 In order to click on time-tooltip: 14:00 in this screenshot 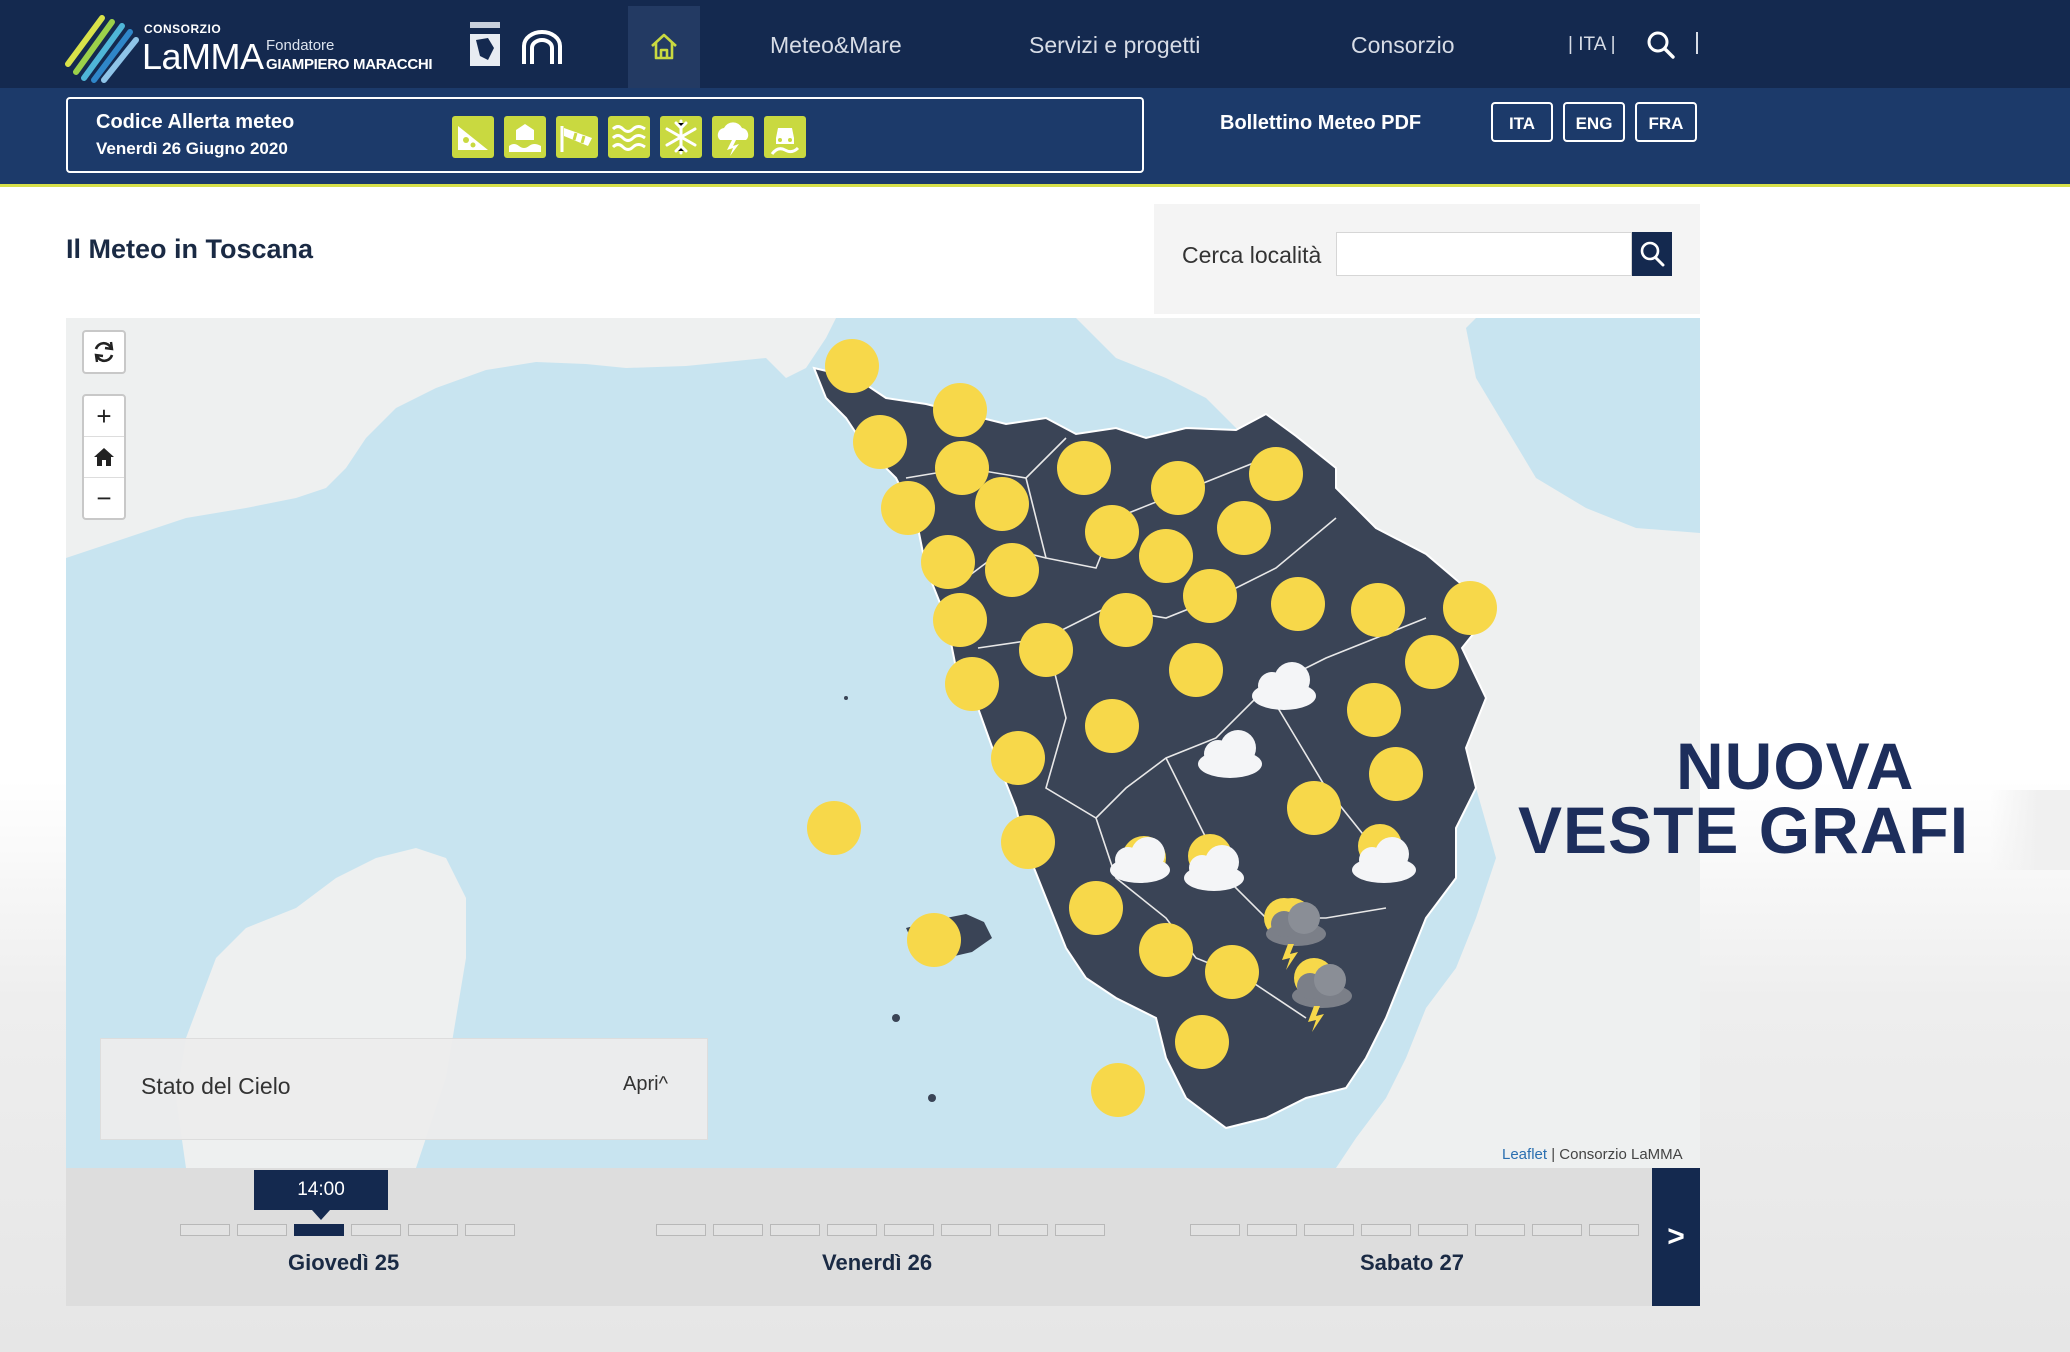, I will do `click(321, 1195)`.